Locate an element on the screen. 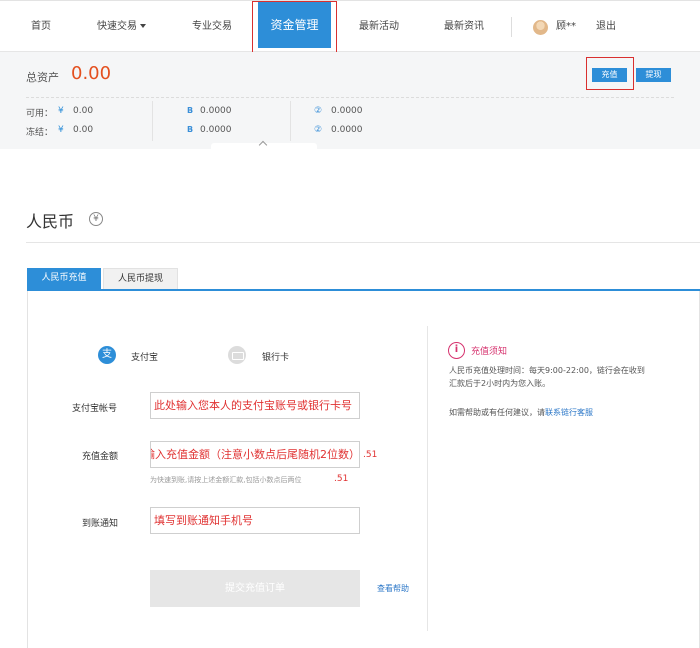  nav-divider is located at coordinates (511, 27).